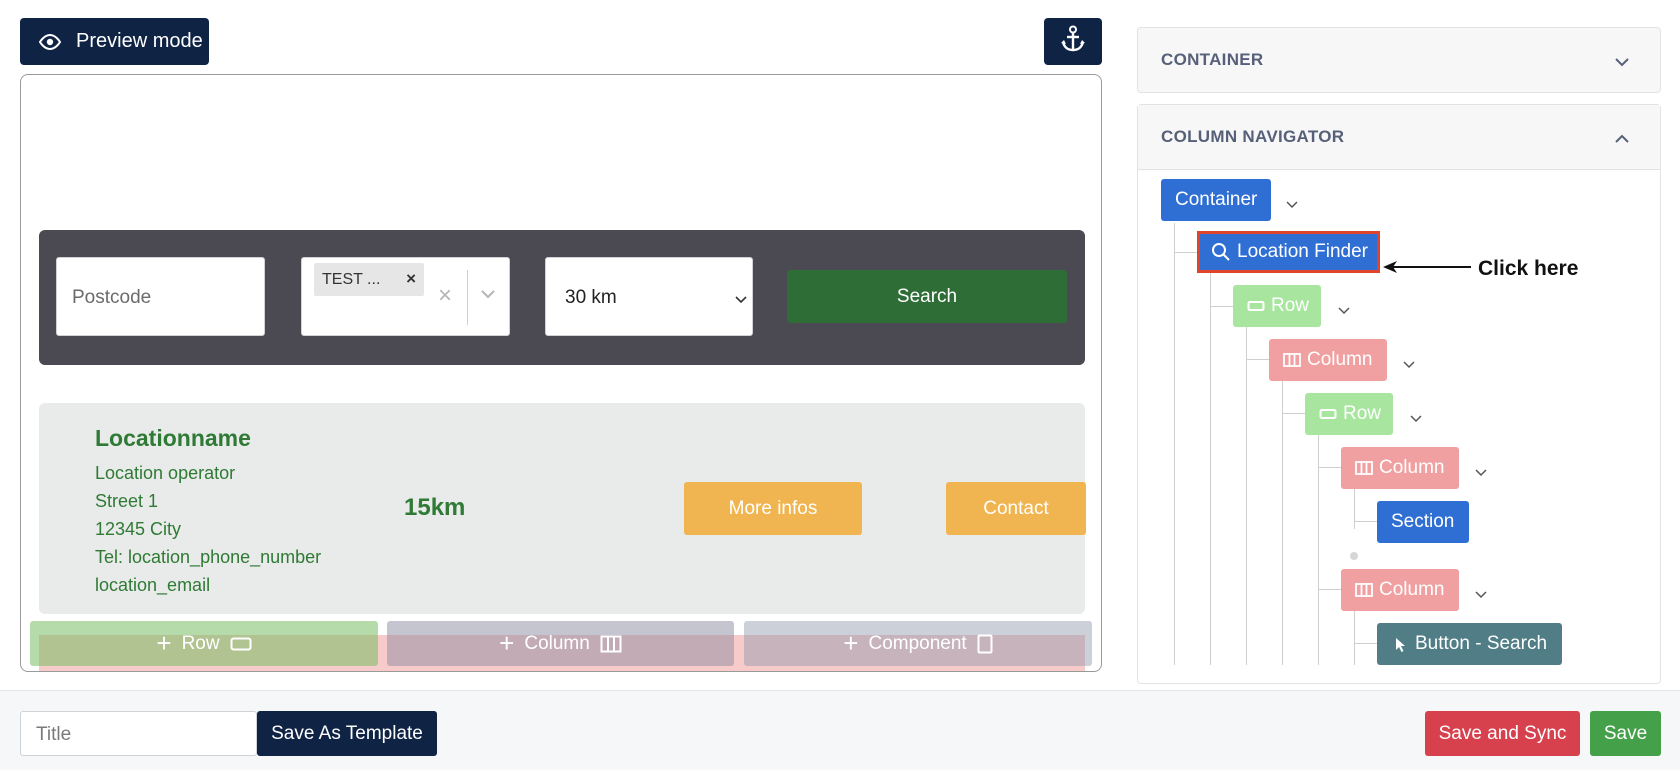 This screenshot has height=770, width=1680. I want to click on search-button: Search, so click(927, 296).